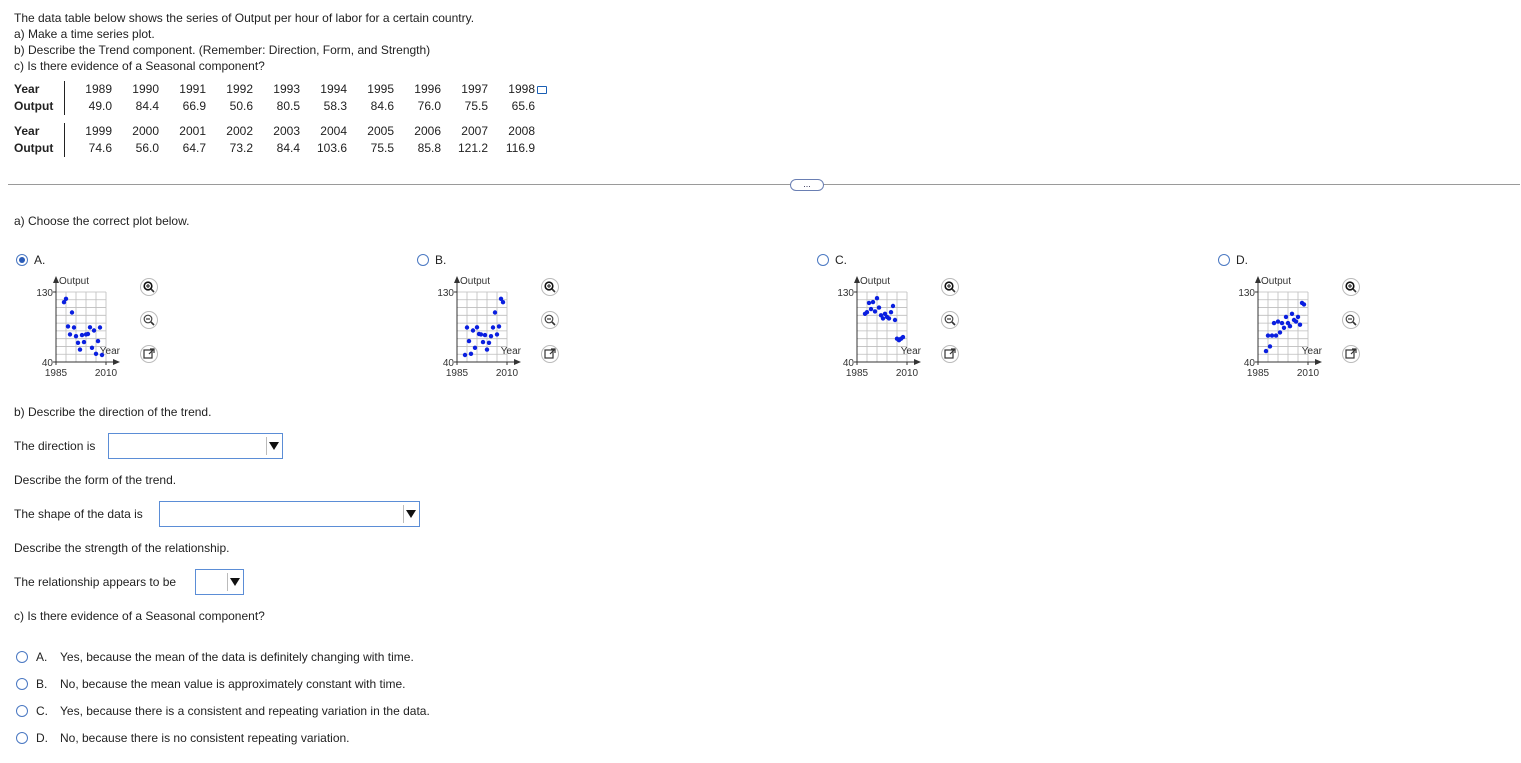 The width and height of the screenshot is (1521, 763). I want to click on output-cell: 73.2, so click(241, 148).